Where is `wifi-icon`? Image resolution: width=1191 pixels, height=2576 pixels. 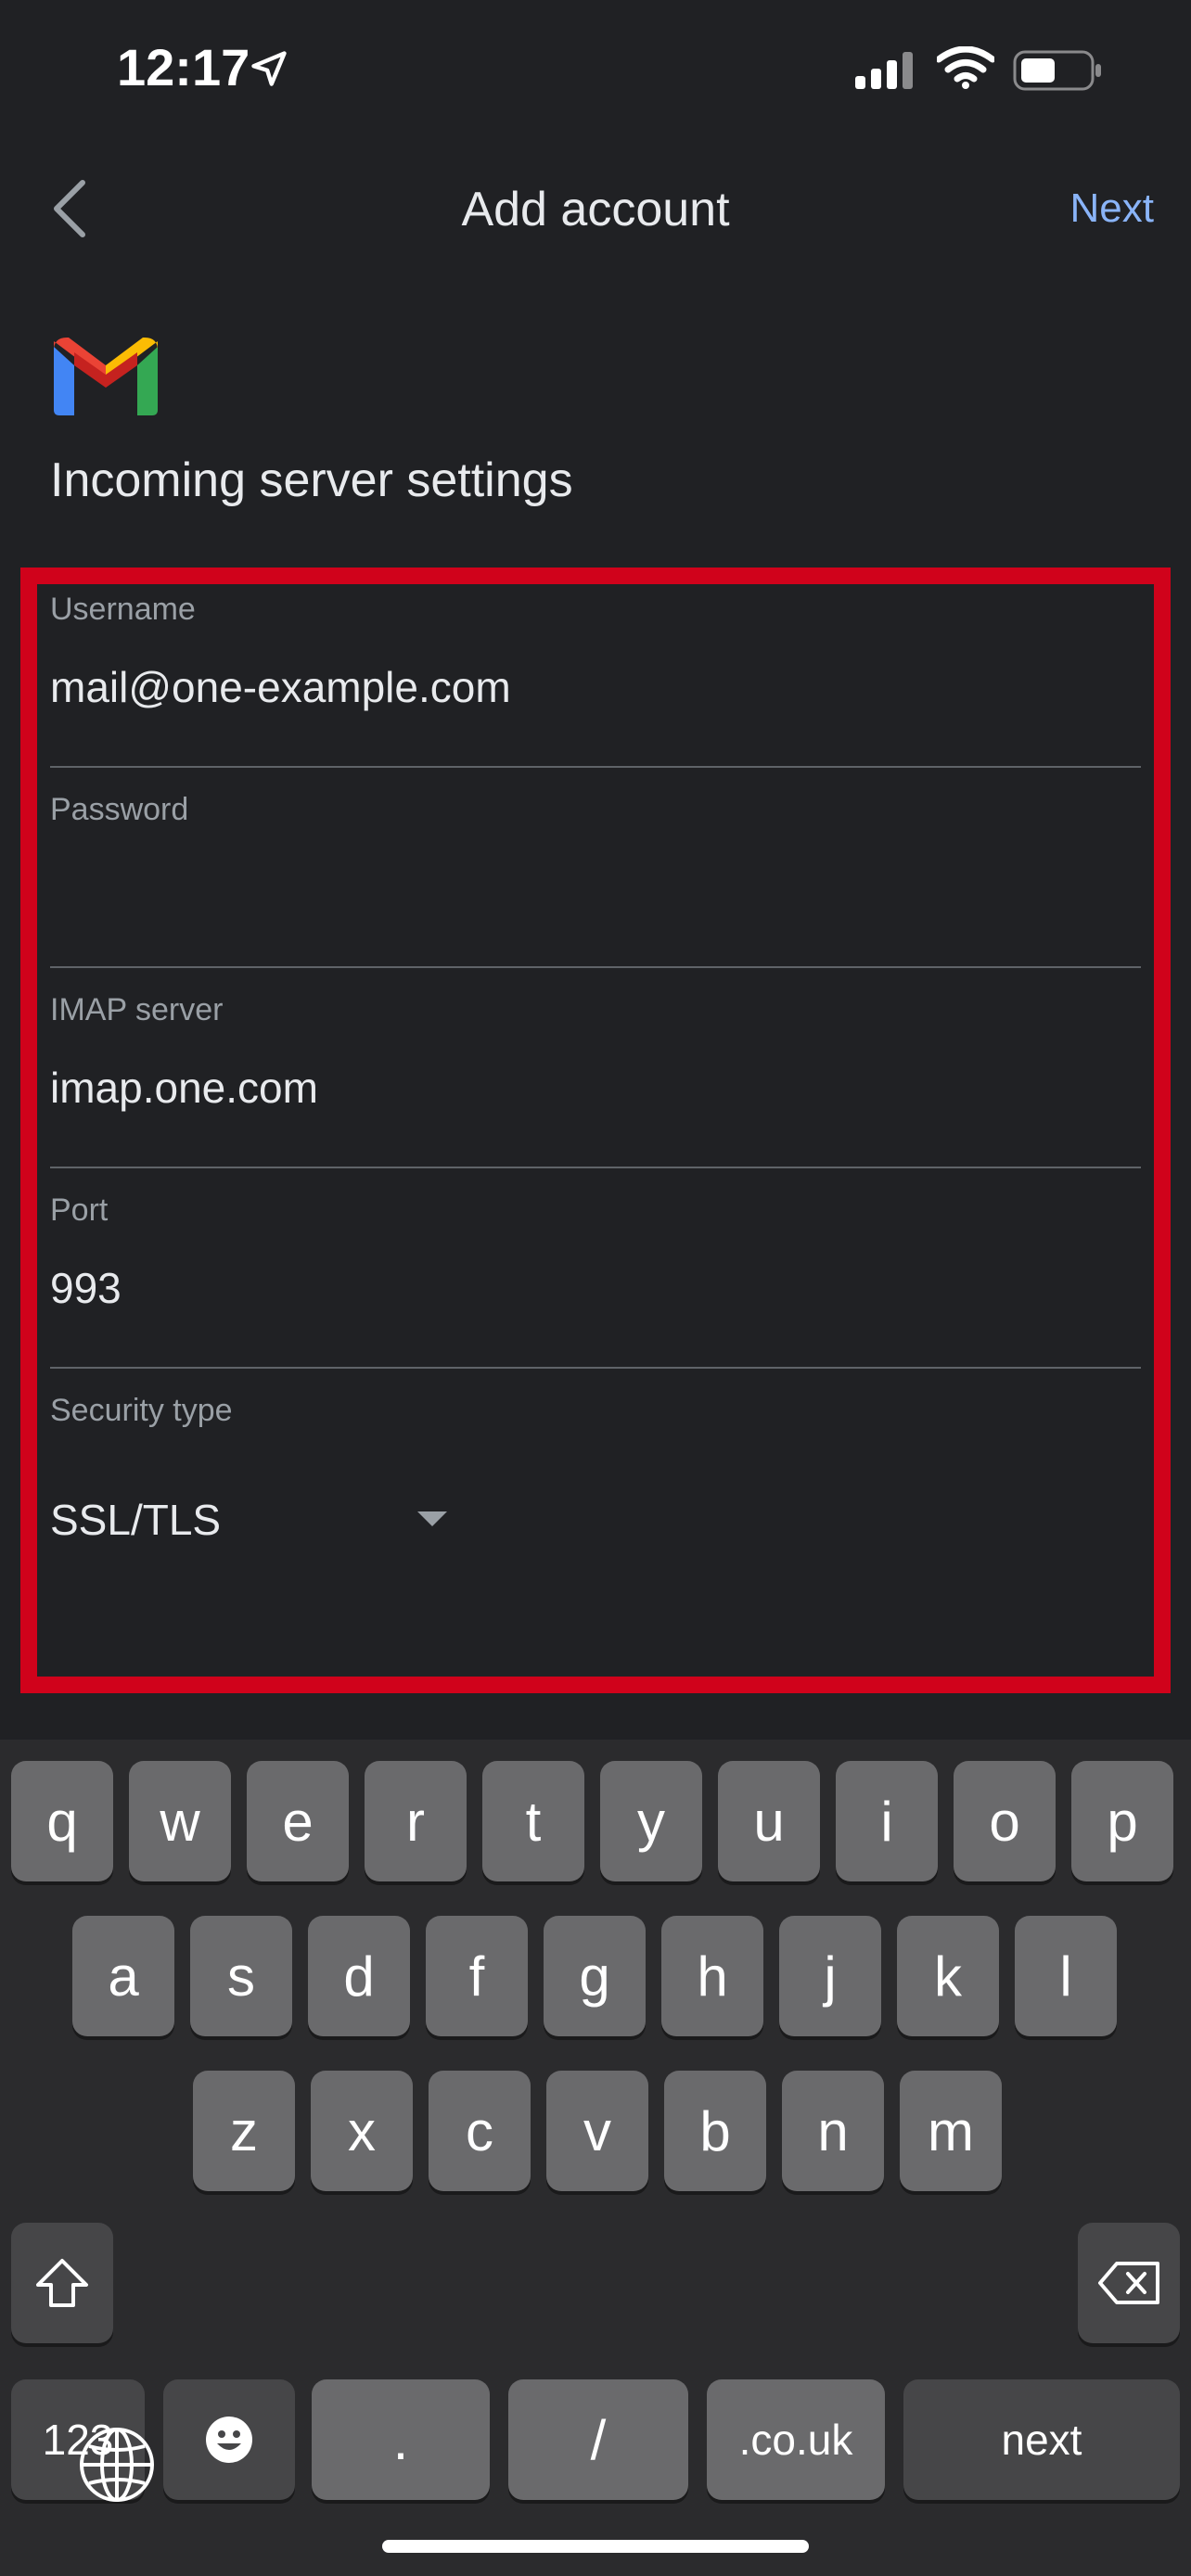 wifi-icon is located at coordinates (966, 67).